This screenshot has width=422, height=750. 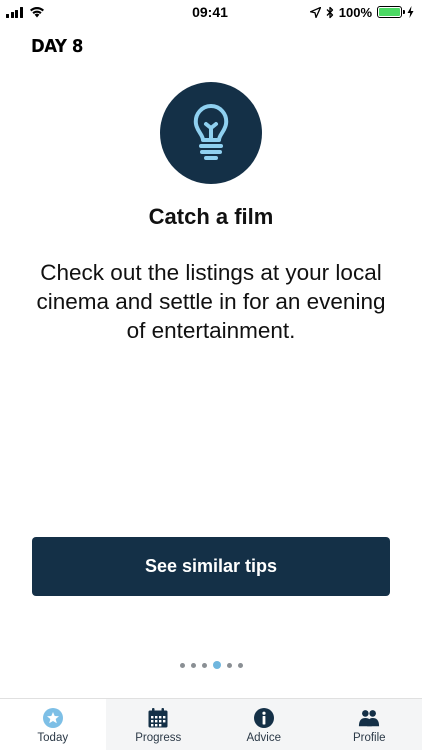 I want to click on people-icon, so click(x=369, y=718).